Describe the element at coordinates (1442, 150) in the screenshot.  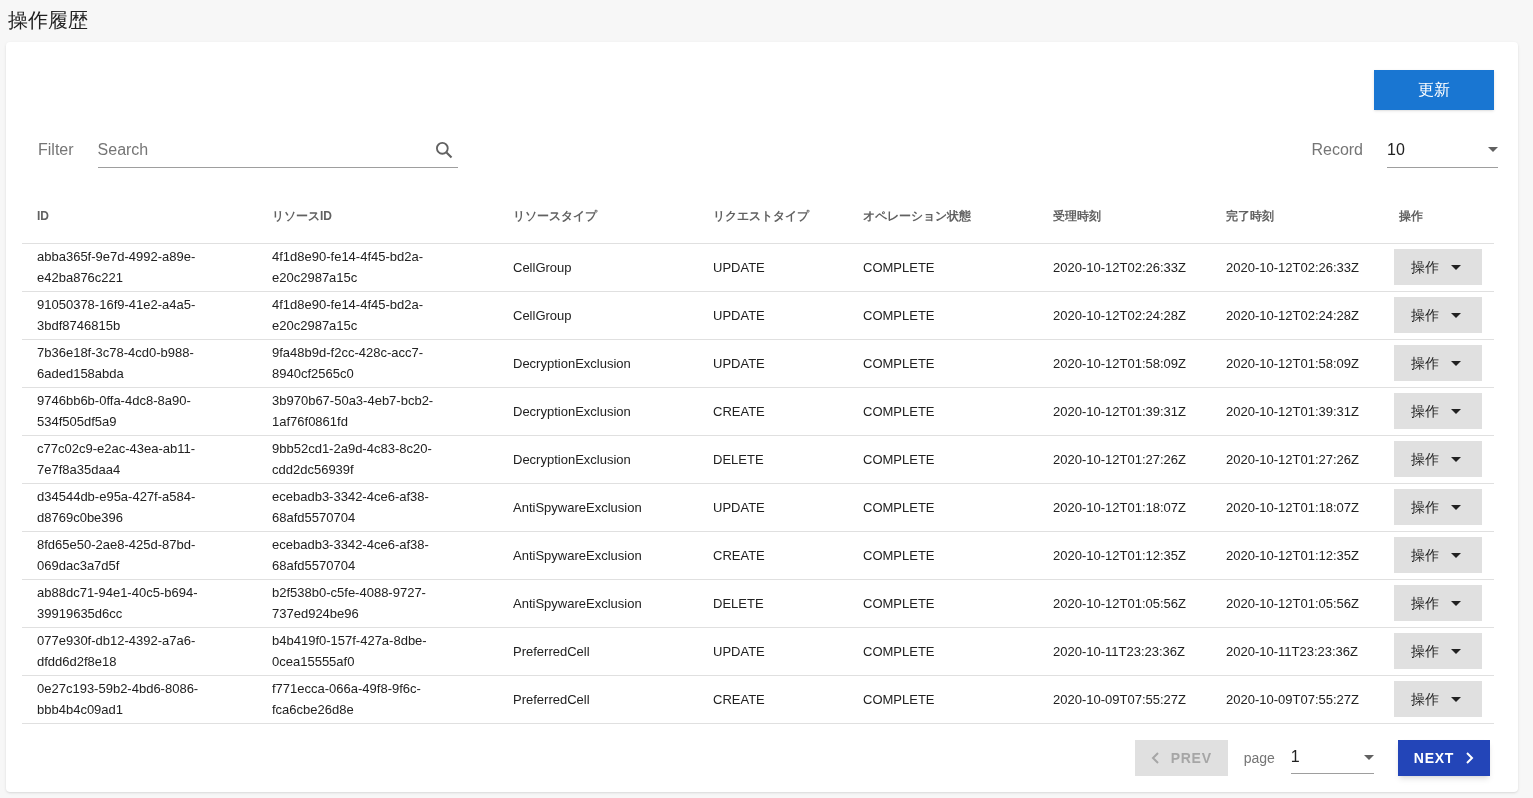
I see `record-select: 10` at that location.